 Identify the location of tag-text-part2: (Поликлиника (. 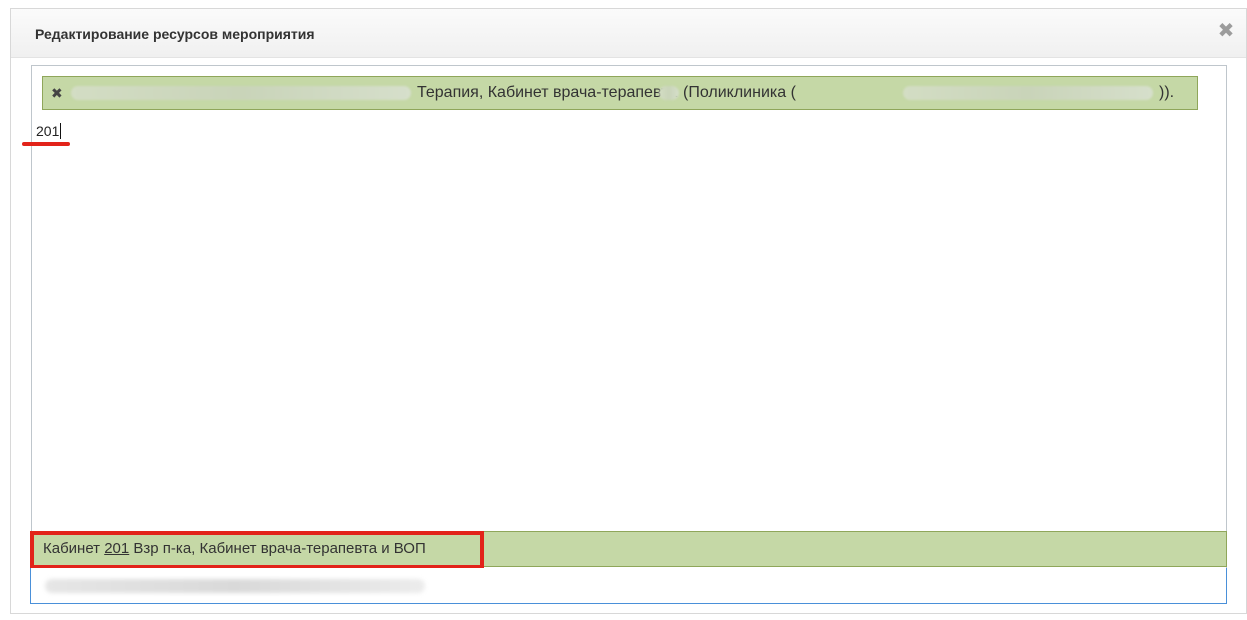
(739, 92).